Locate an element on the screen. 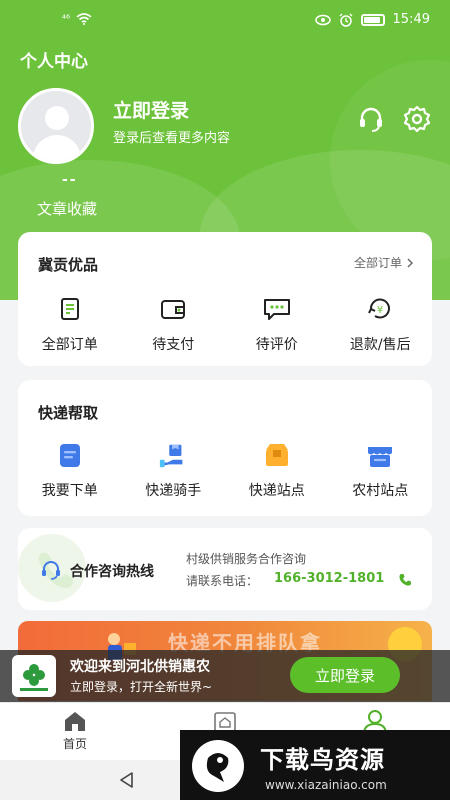 This screenshot has height=800, width=450. express-place-order: 我要下单 is located at coordinates (70, 470).